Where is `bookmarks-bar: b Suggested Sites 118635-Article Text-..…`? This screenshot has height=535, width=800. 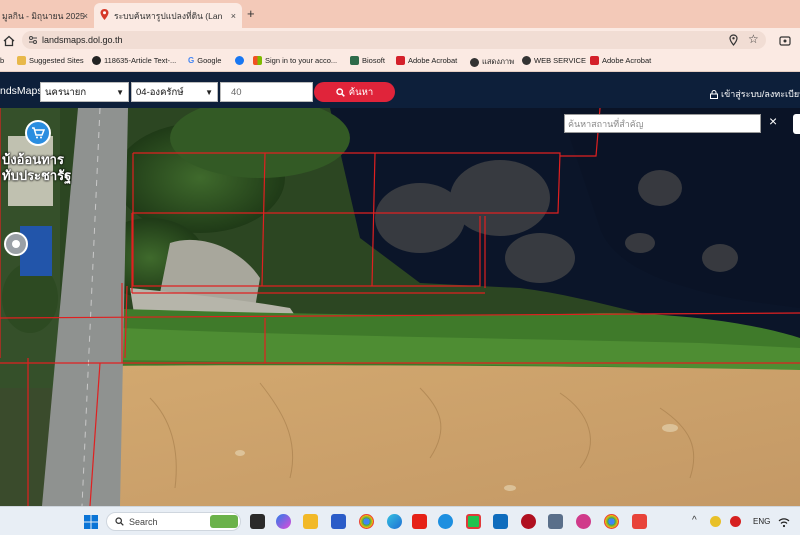 bookmarks-bar: b Suggested Sites 118635-Article Text-..… is located at coordinates (400, 62).